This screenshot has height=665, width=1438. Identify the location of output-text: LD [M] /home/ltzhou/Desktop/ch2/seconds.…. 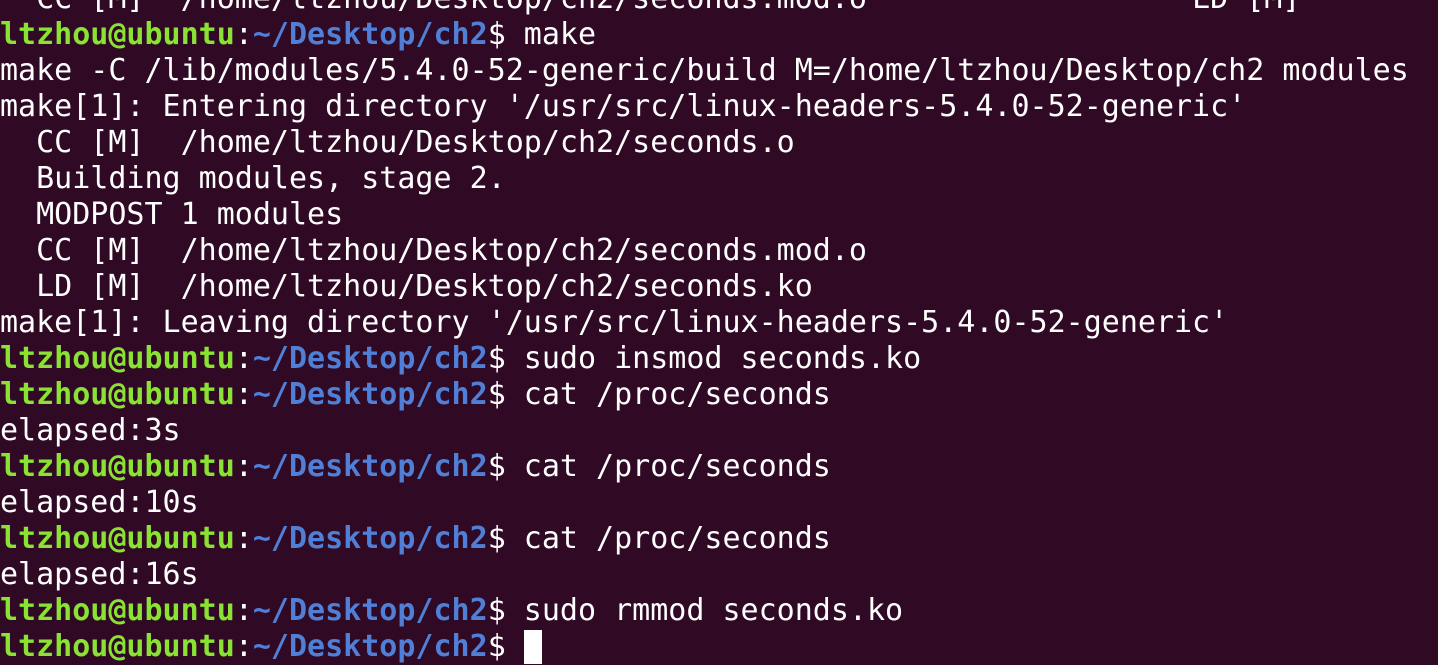
(406, 286).